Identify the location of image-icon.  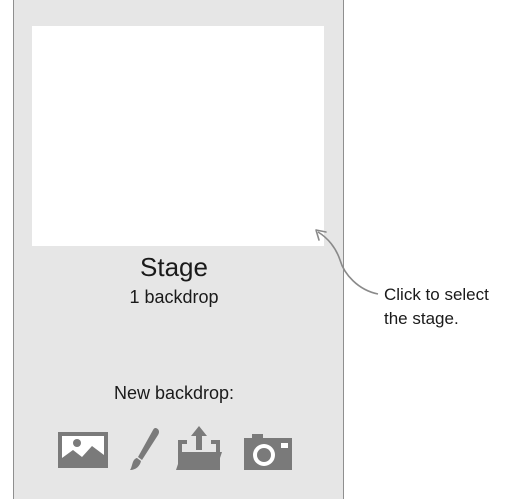
(83, 450).